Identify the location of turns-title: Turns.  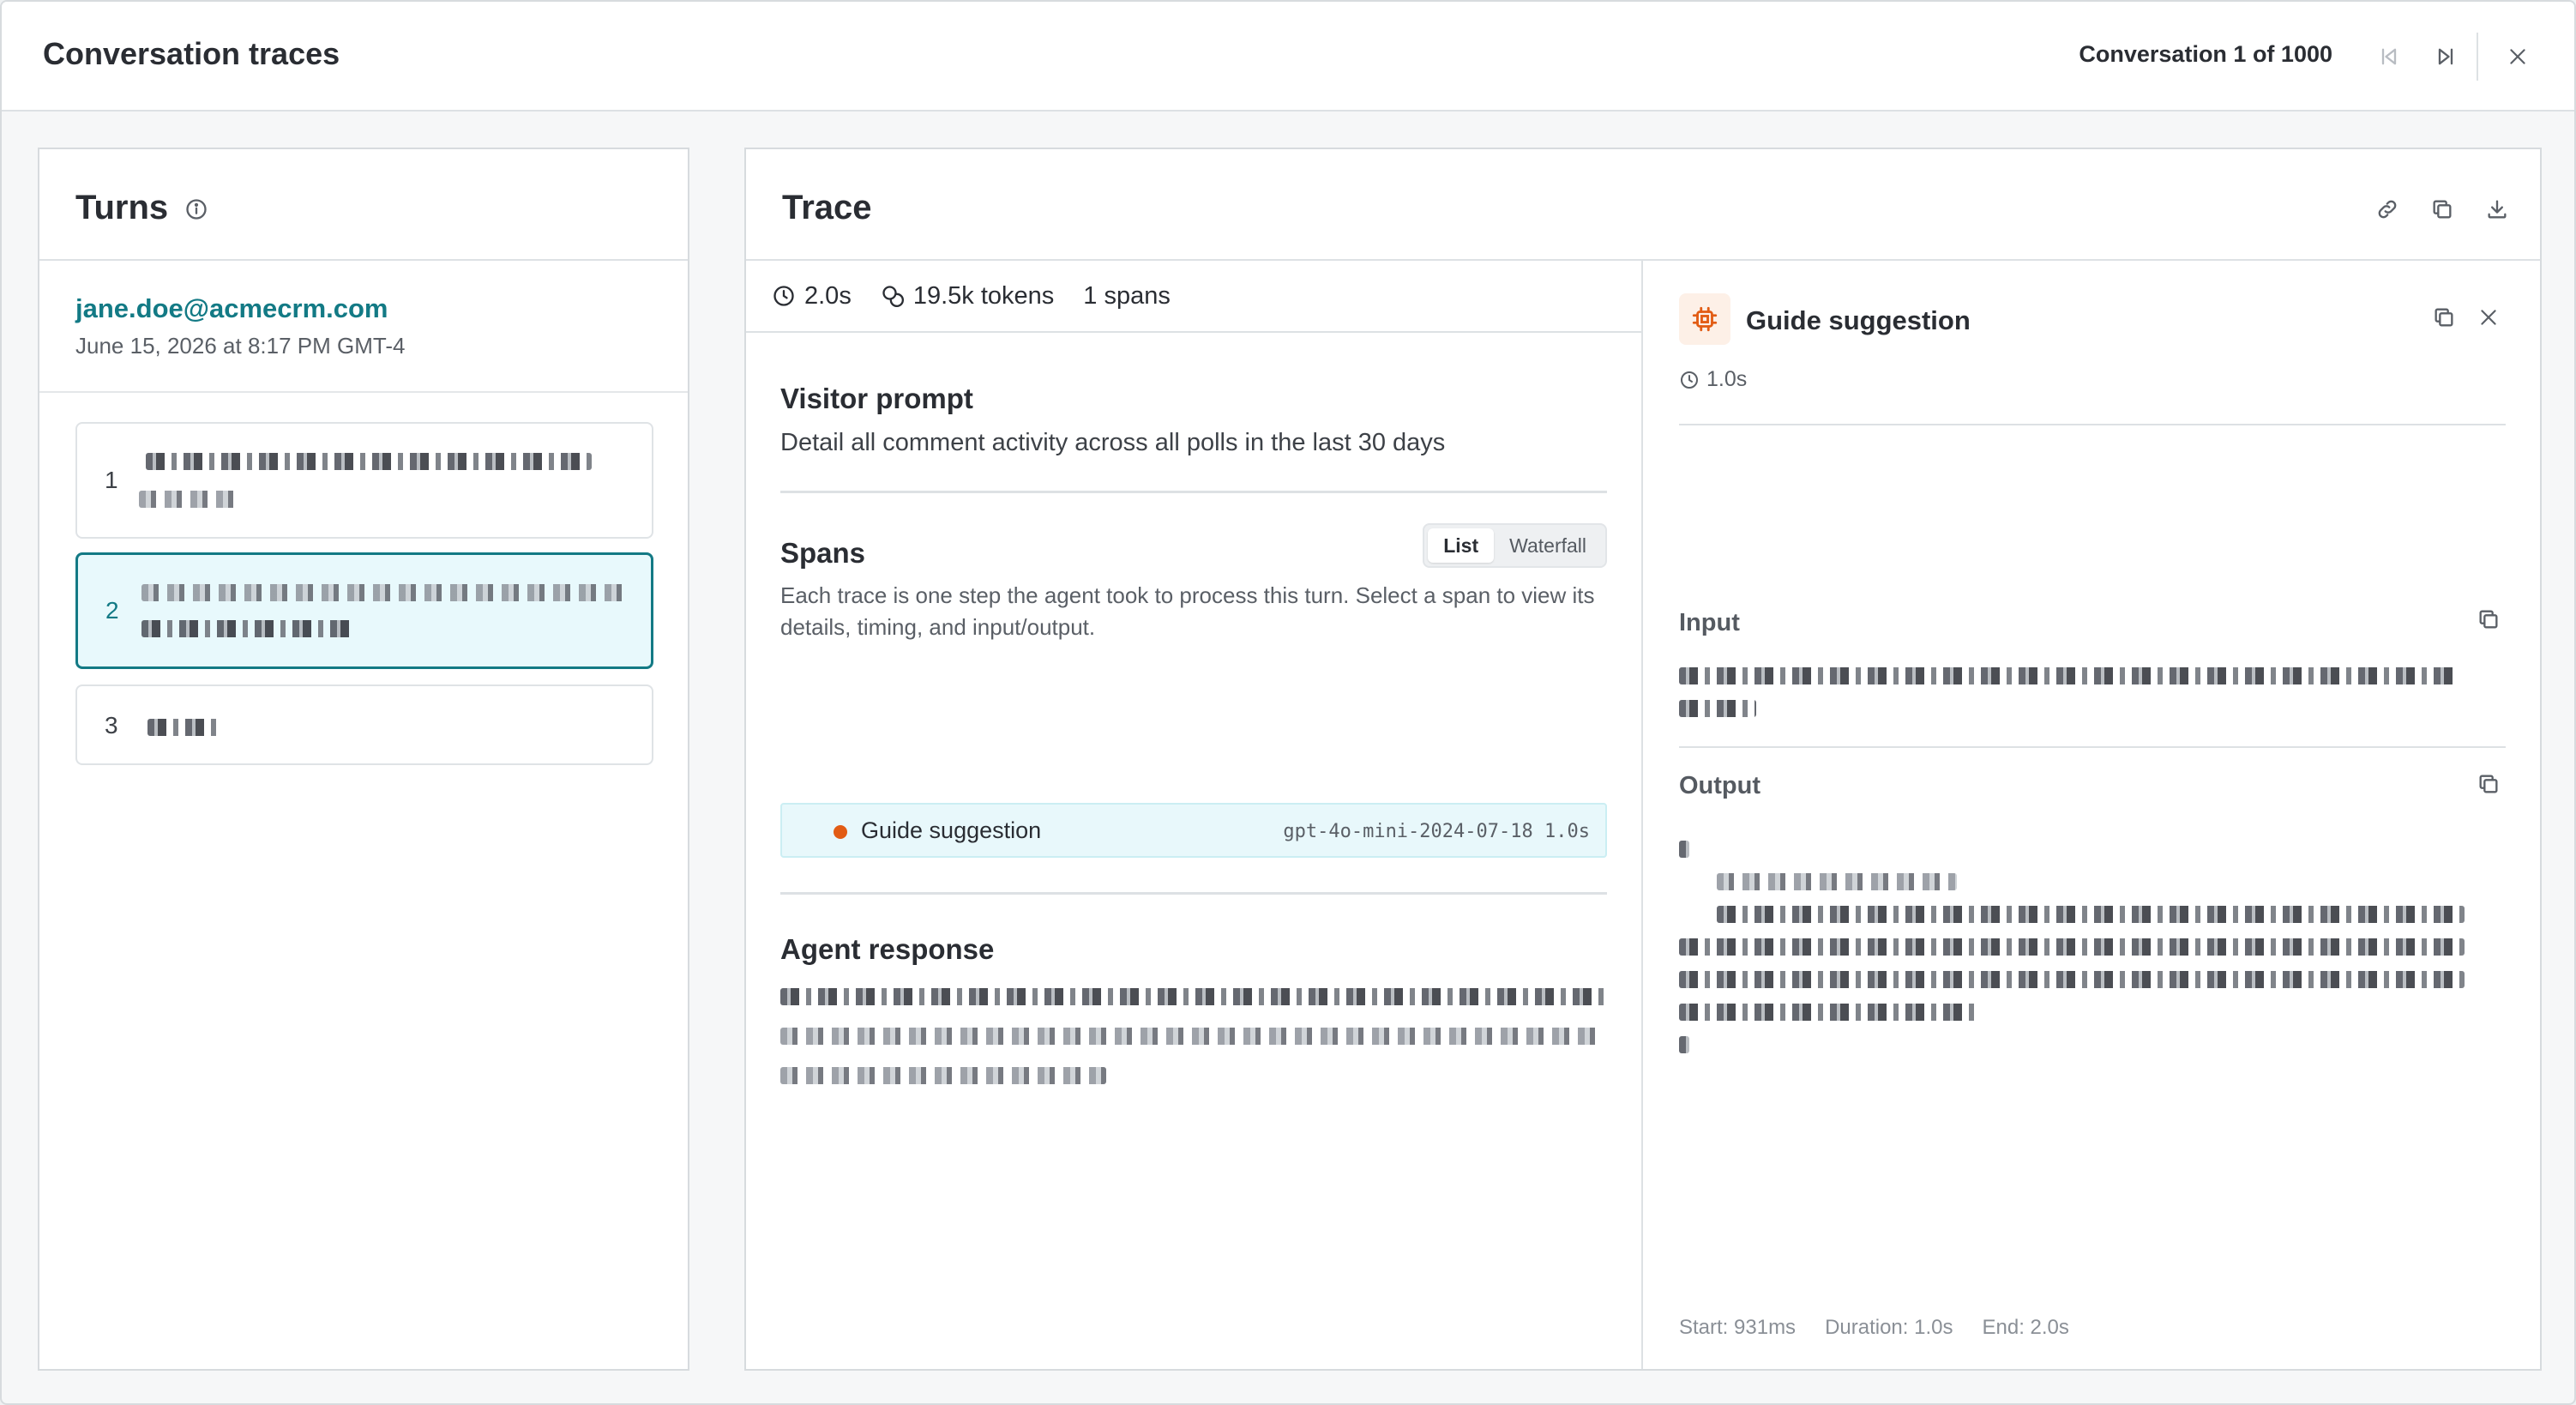
(141, 208).